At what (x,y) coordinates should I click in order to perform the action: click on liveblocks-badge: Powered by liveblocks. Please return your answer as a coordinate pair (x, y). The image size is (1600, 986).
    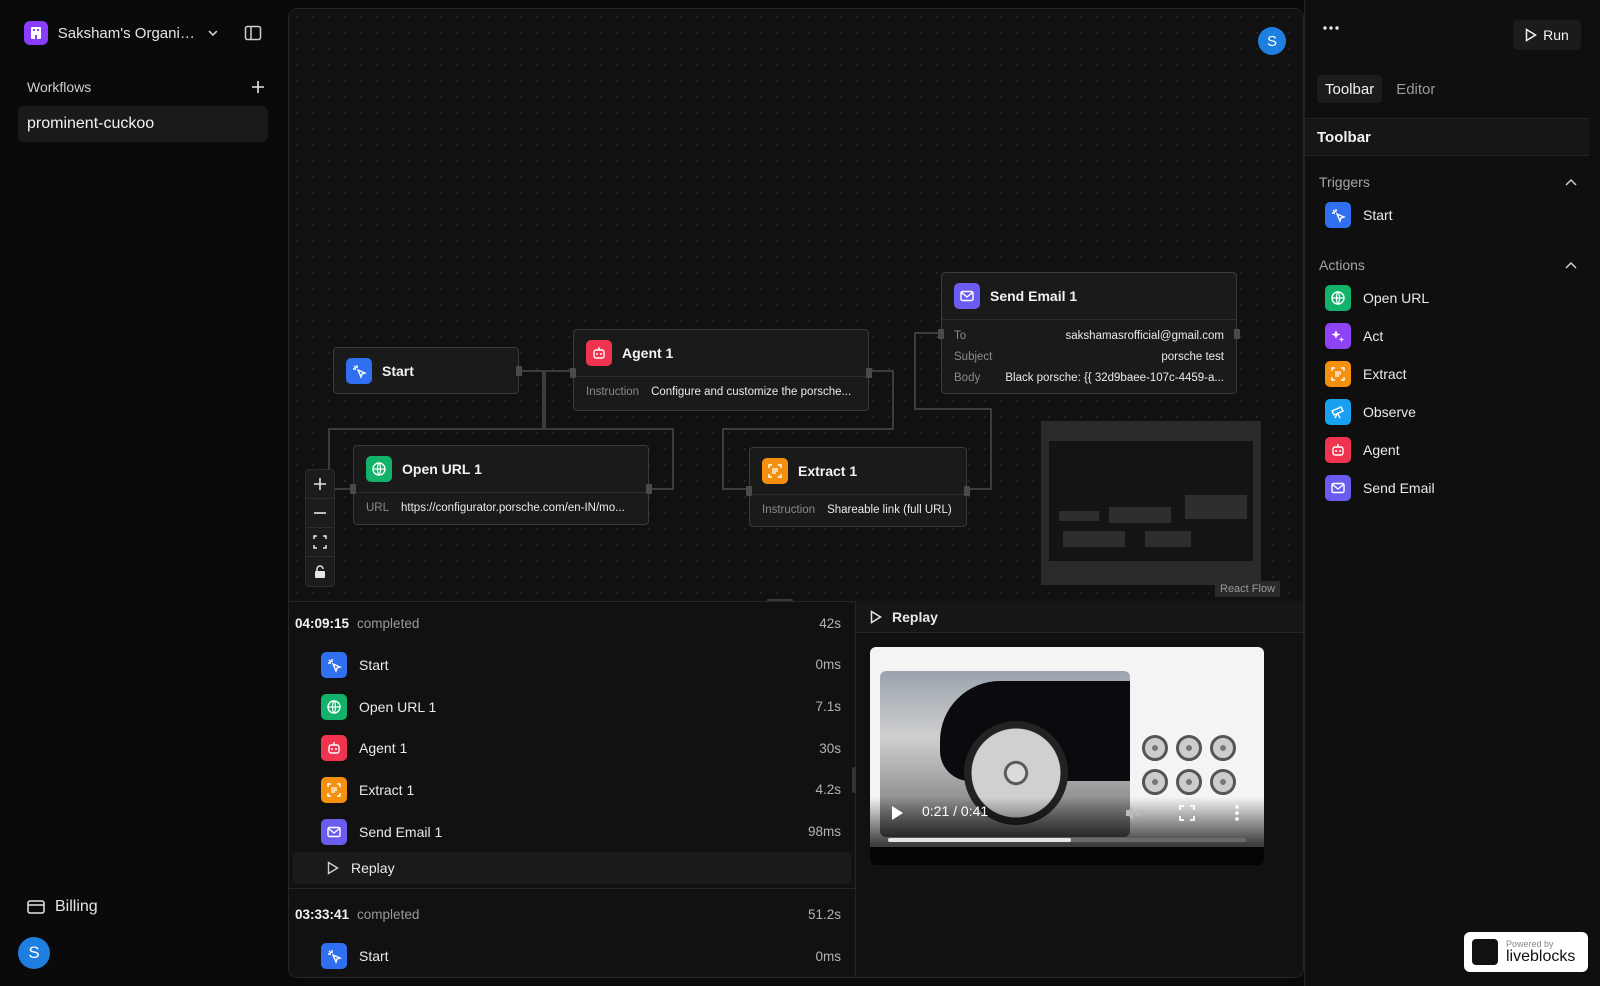
    Looking at the image, I should click on (1526, 952).